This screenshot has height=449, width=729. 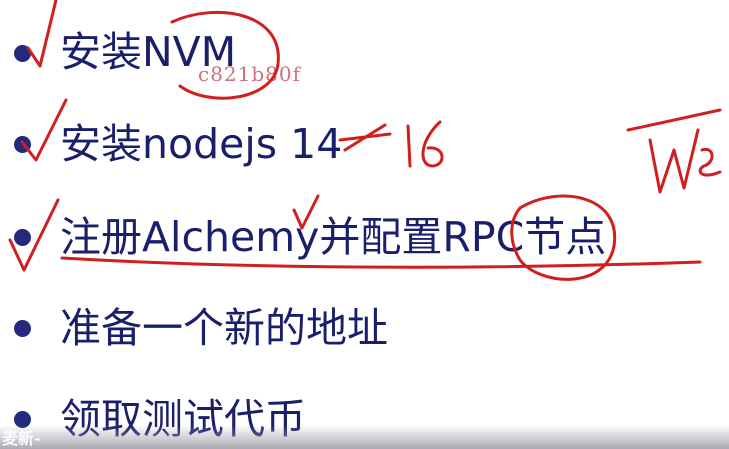 I want to click on underline-alchemy, so click(x=381, y=262).